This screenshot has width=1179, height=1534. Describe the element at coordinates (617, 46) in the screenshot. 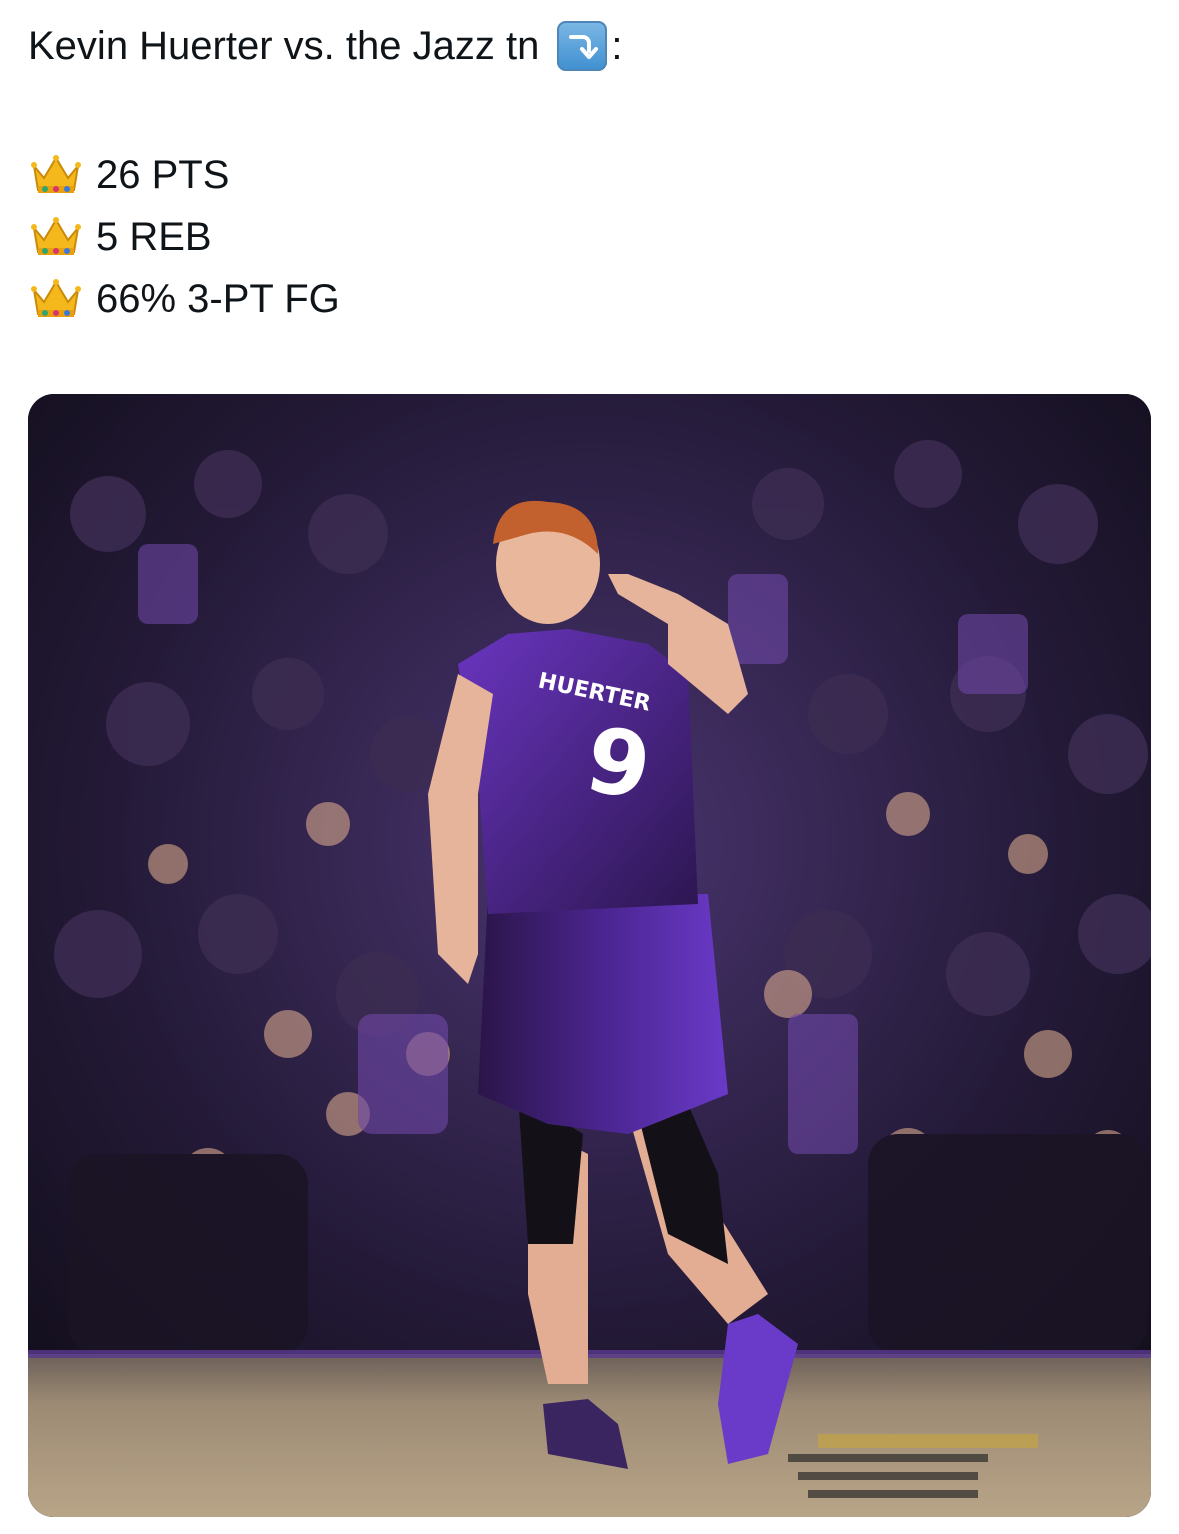

I see `headline-suffix: :` at that location.